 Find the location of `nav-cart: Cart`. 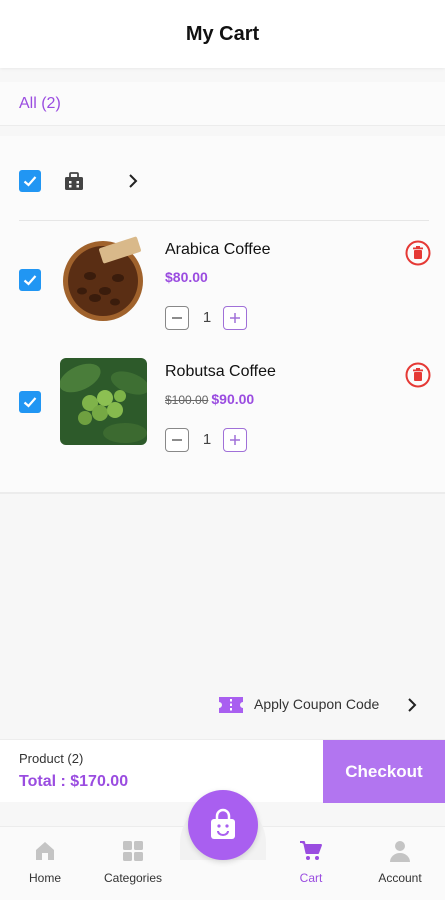

nav-cart: Cart is located at coordinates (311, 863).